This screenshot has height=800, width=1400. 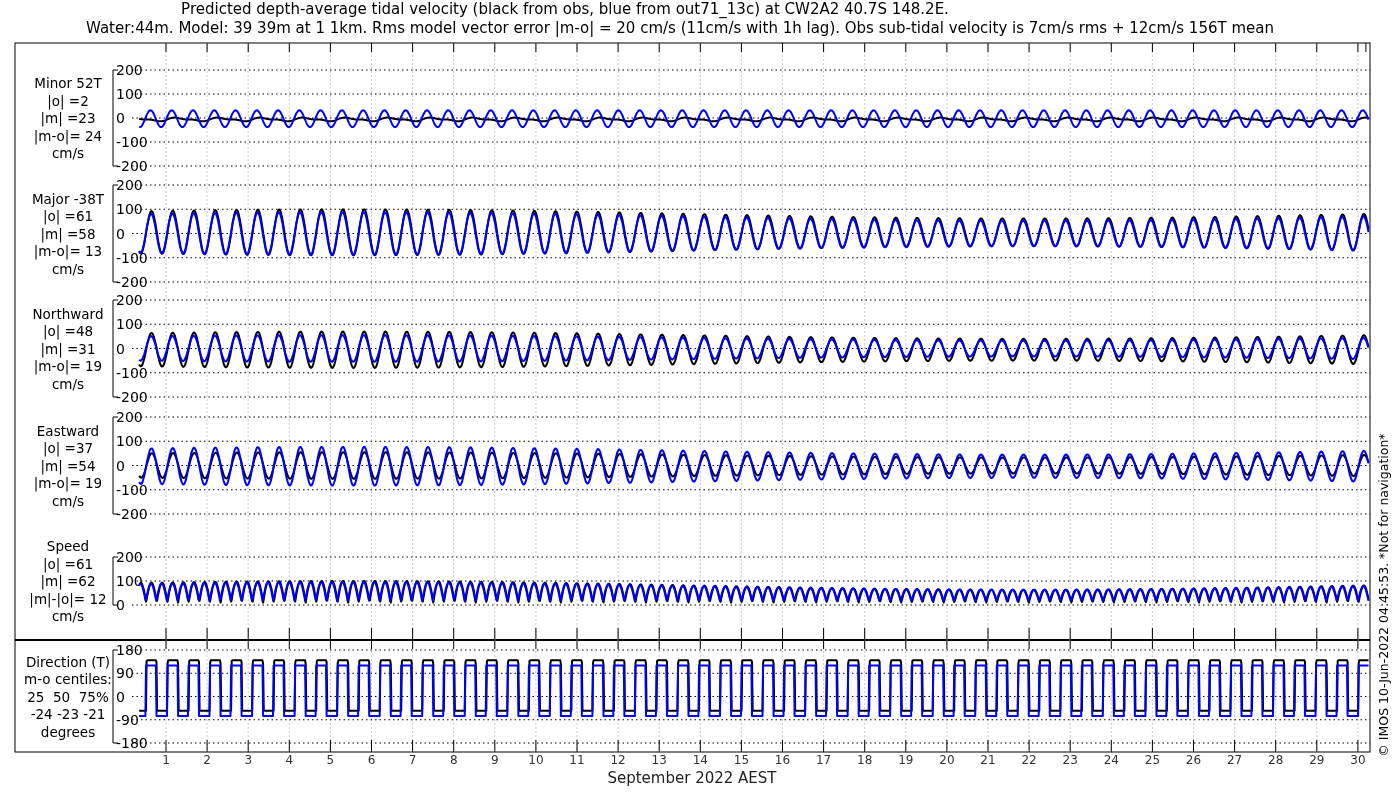 I want to click on panel-label: |o| =48, so click(x=68, y=331).